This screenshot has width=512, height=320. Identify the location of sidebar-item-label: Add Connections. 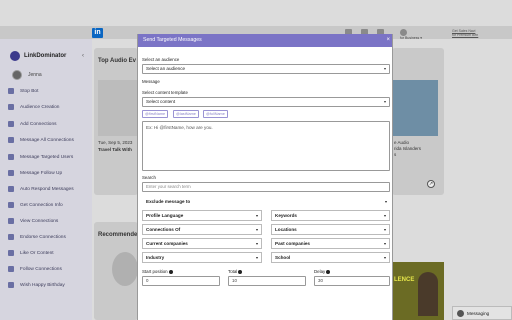
(38, 124).